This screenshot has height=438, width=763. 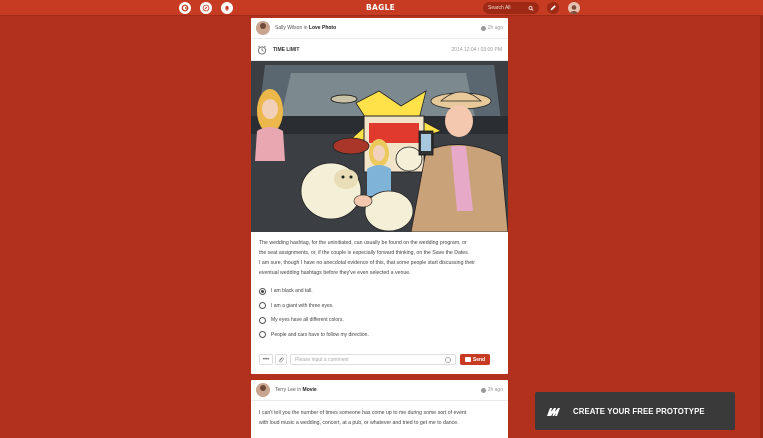 What do you see at coordinates (379, 390) in the screenshot?
I see `post-header: Terry Lee in Movie 2h ago` at bounding box center [379, 390].